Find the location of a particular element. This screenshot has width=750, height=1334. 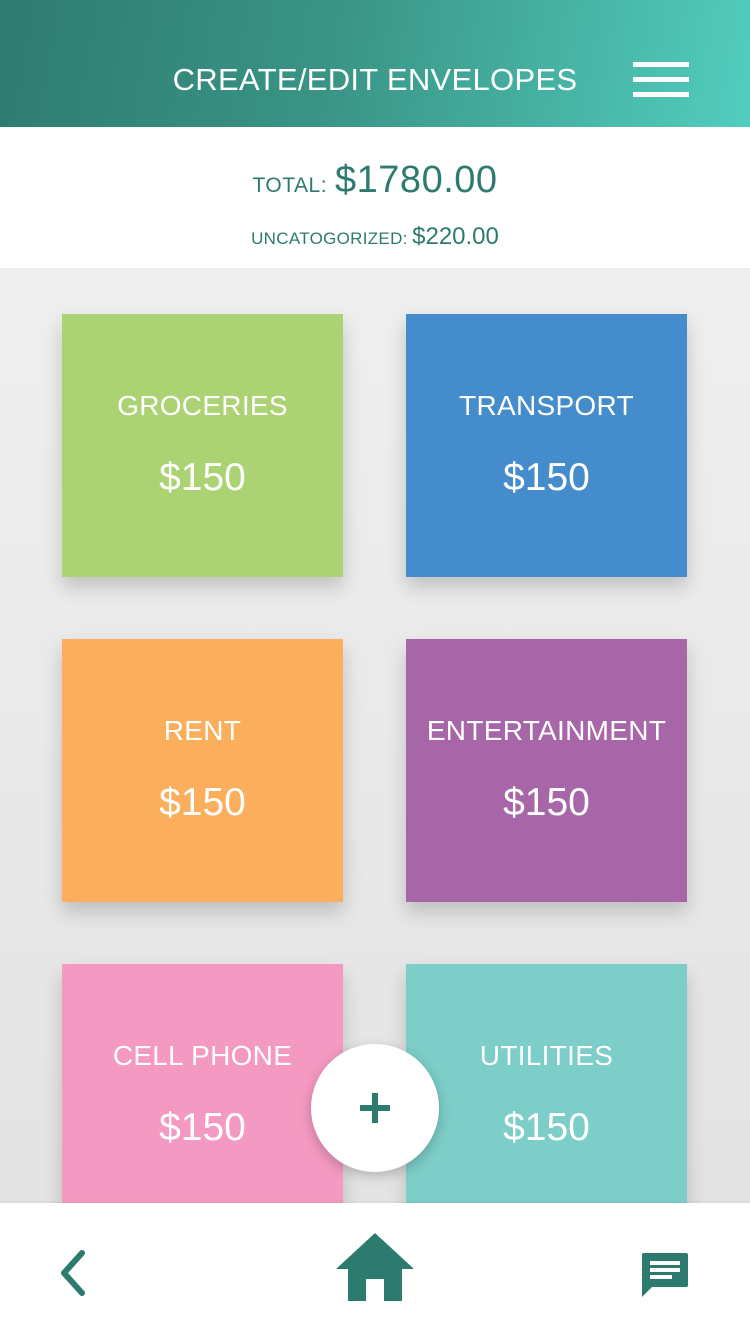

envelope-tile-rent: RENT $150 is located at coordinates (202, 770).